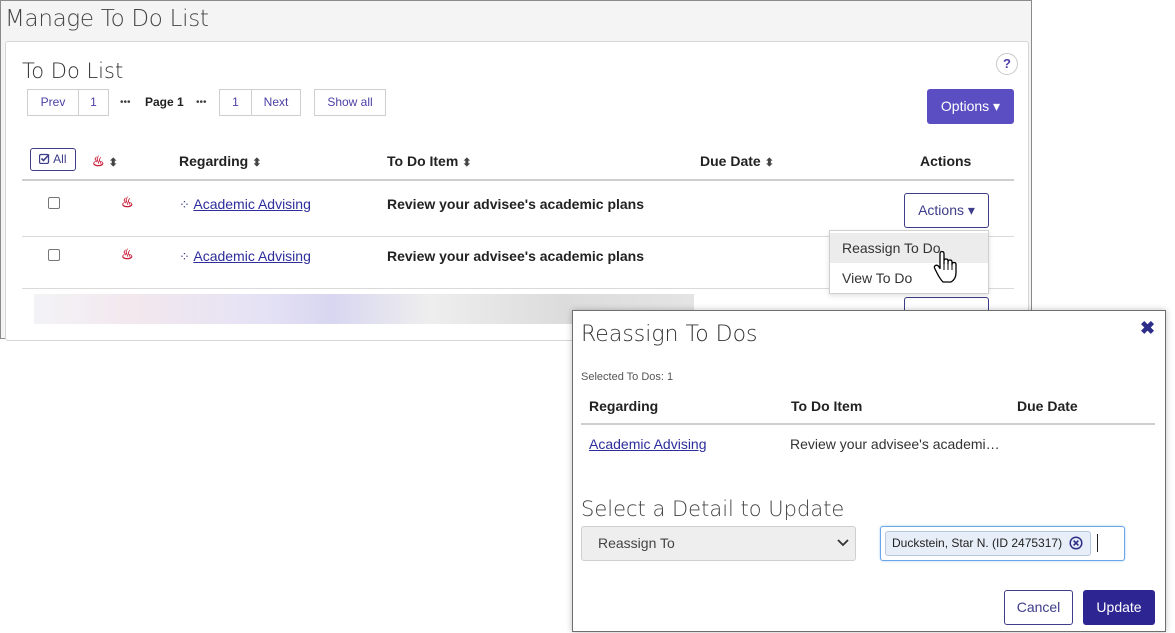  I want to click on help-button: ?, so click(1007, 64).